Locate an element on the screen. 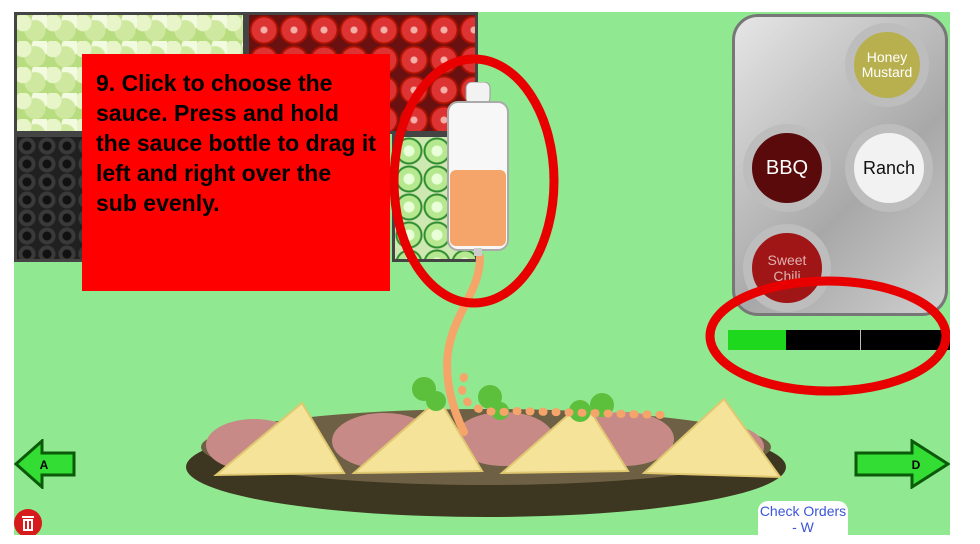 The image size is (980, 544). right-key-label: D is located at coordinates (916, 465).